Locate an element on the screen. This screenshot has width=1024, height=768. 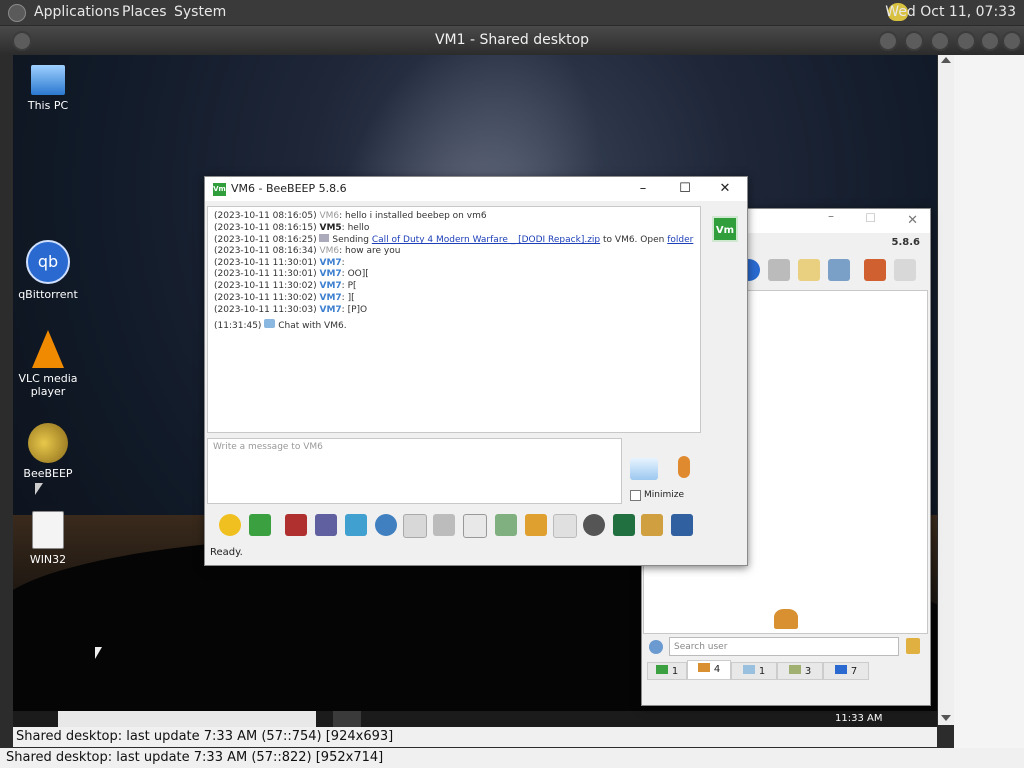
tab-chats: 1 is located at coordinates (667, 671).